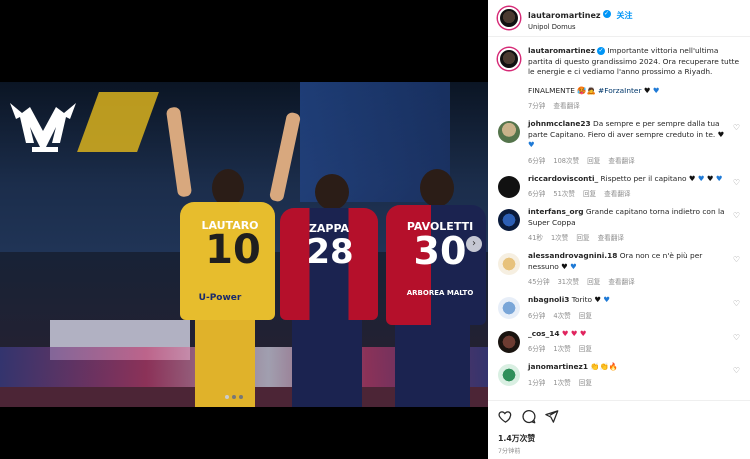 The height and width of the screenshot is (459, 750). I want to click on comment-text: 👏👏🔥, so click(604, 366).